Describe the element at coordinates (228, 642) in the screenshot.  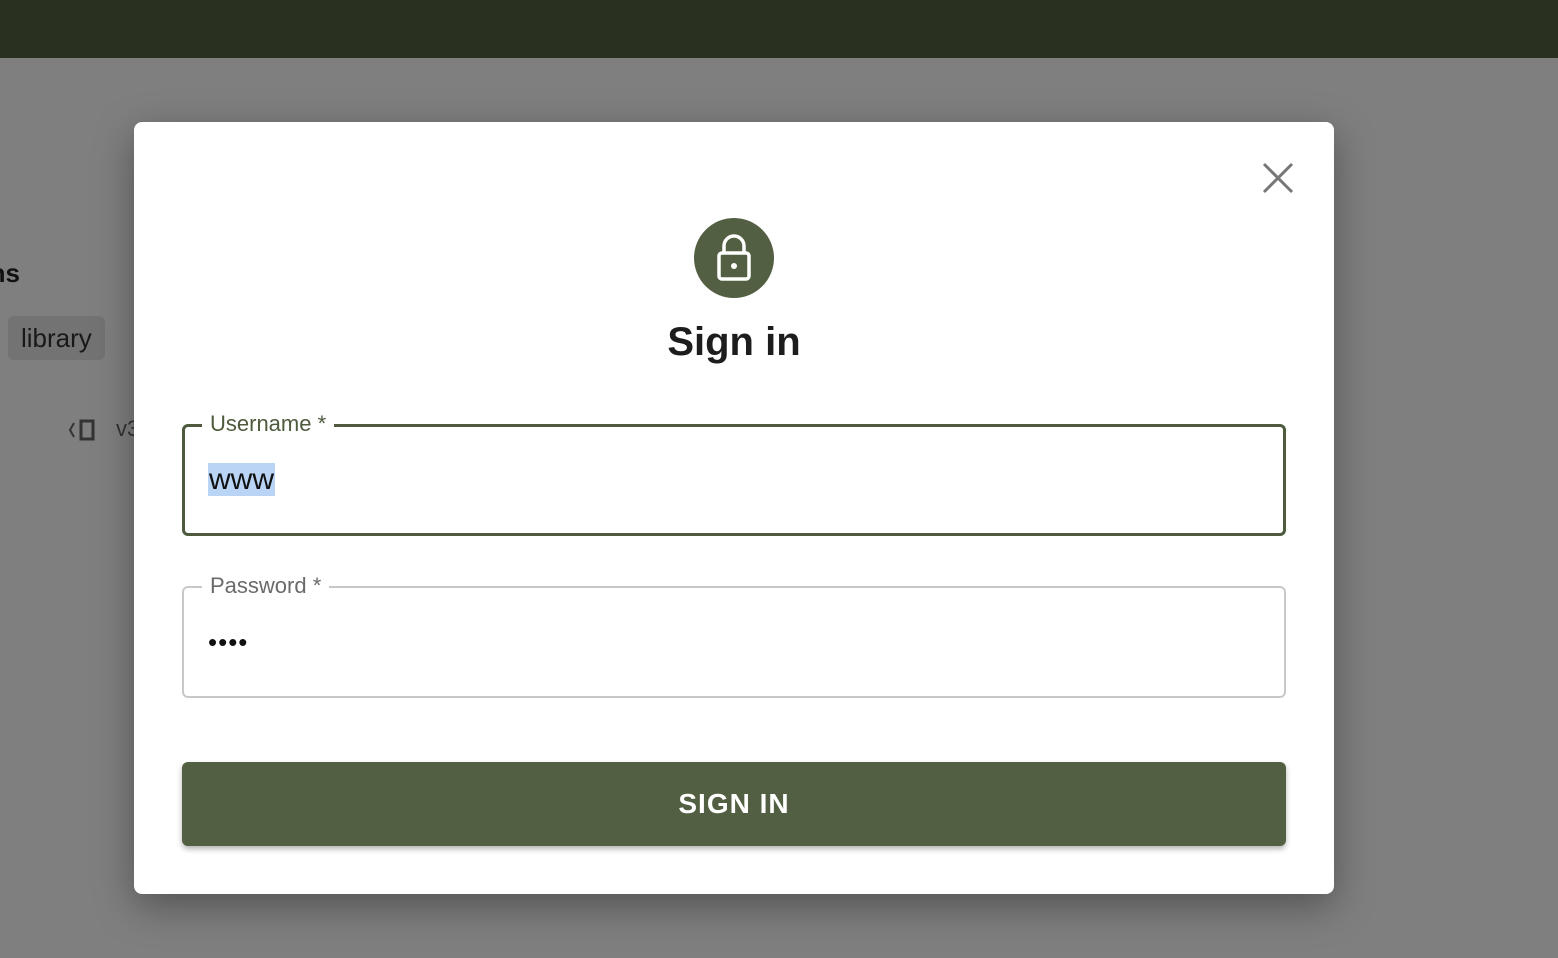
I see `password-input: ••••` at that location.